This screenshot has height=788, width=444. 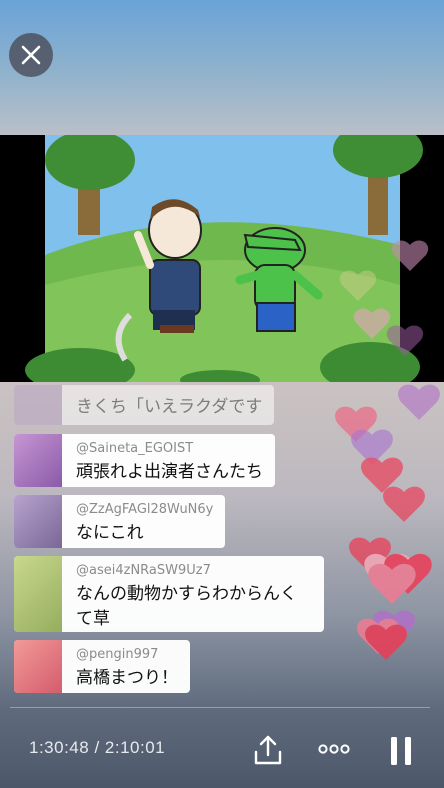 What do you see at coordinates (97, 747) in the screenshot?
I see `time-display: 1:30:48 / 2:10:01` at bounding box center [97, 747].